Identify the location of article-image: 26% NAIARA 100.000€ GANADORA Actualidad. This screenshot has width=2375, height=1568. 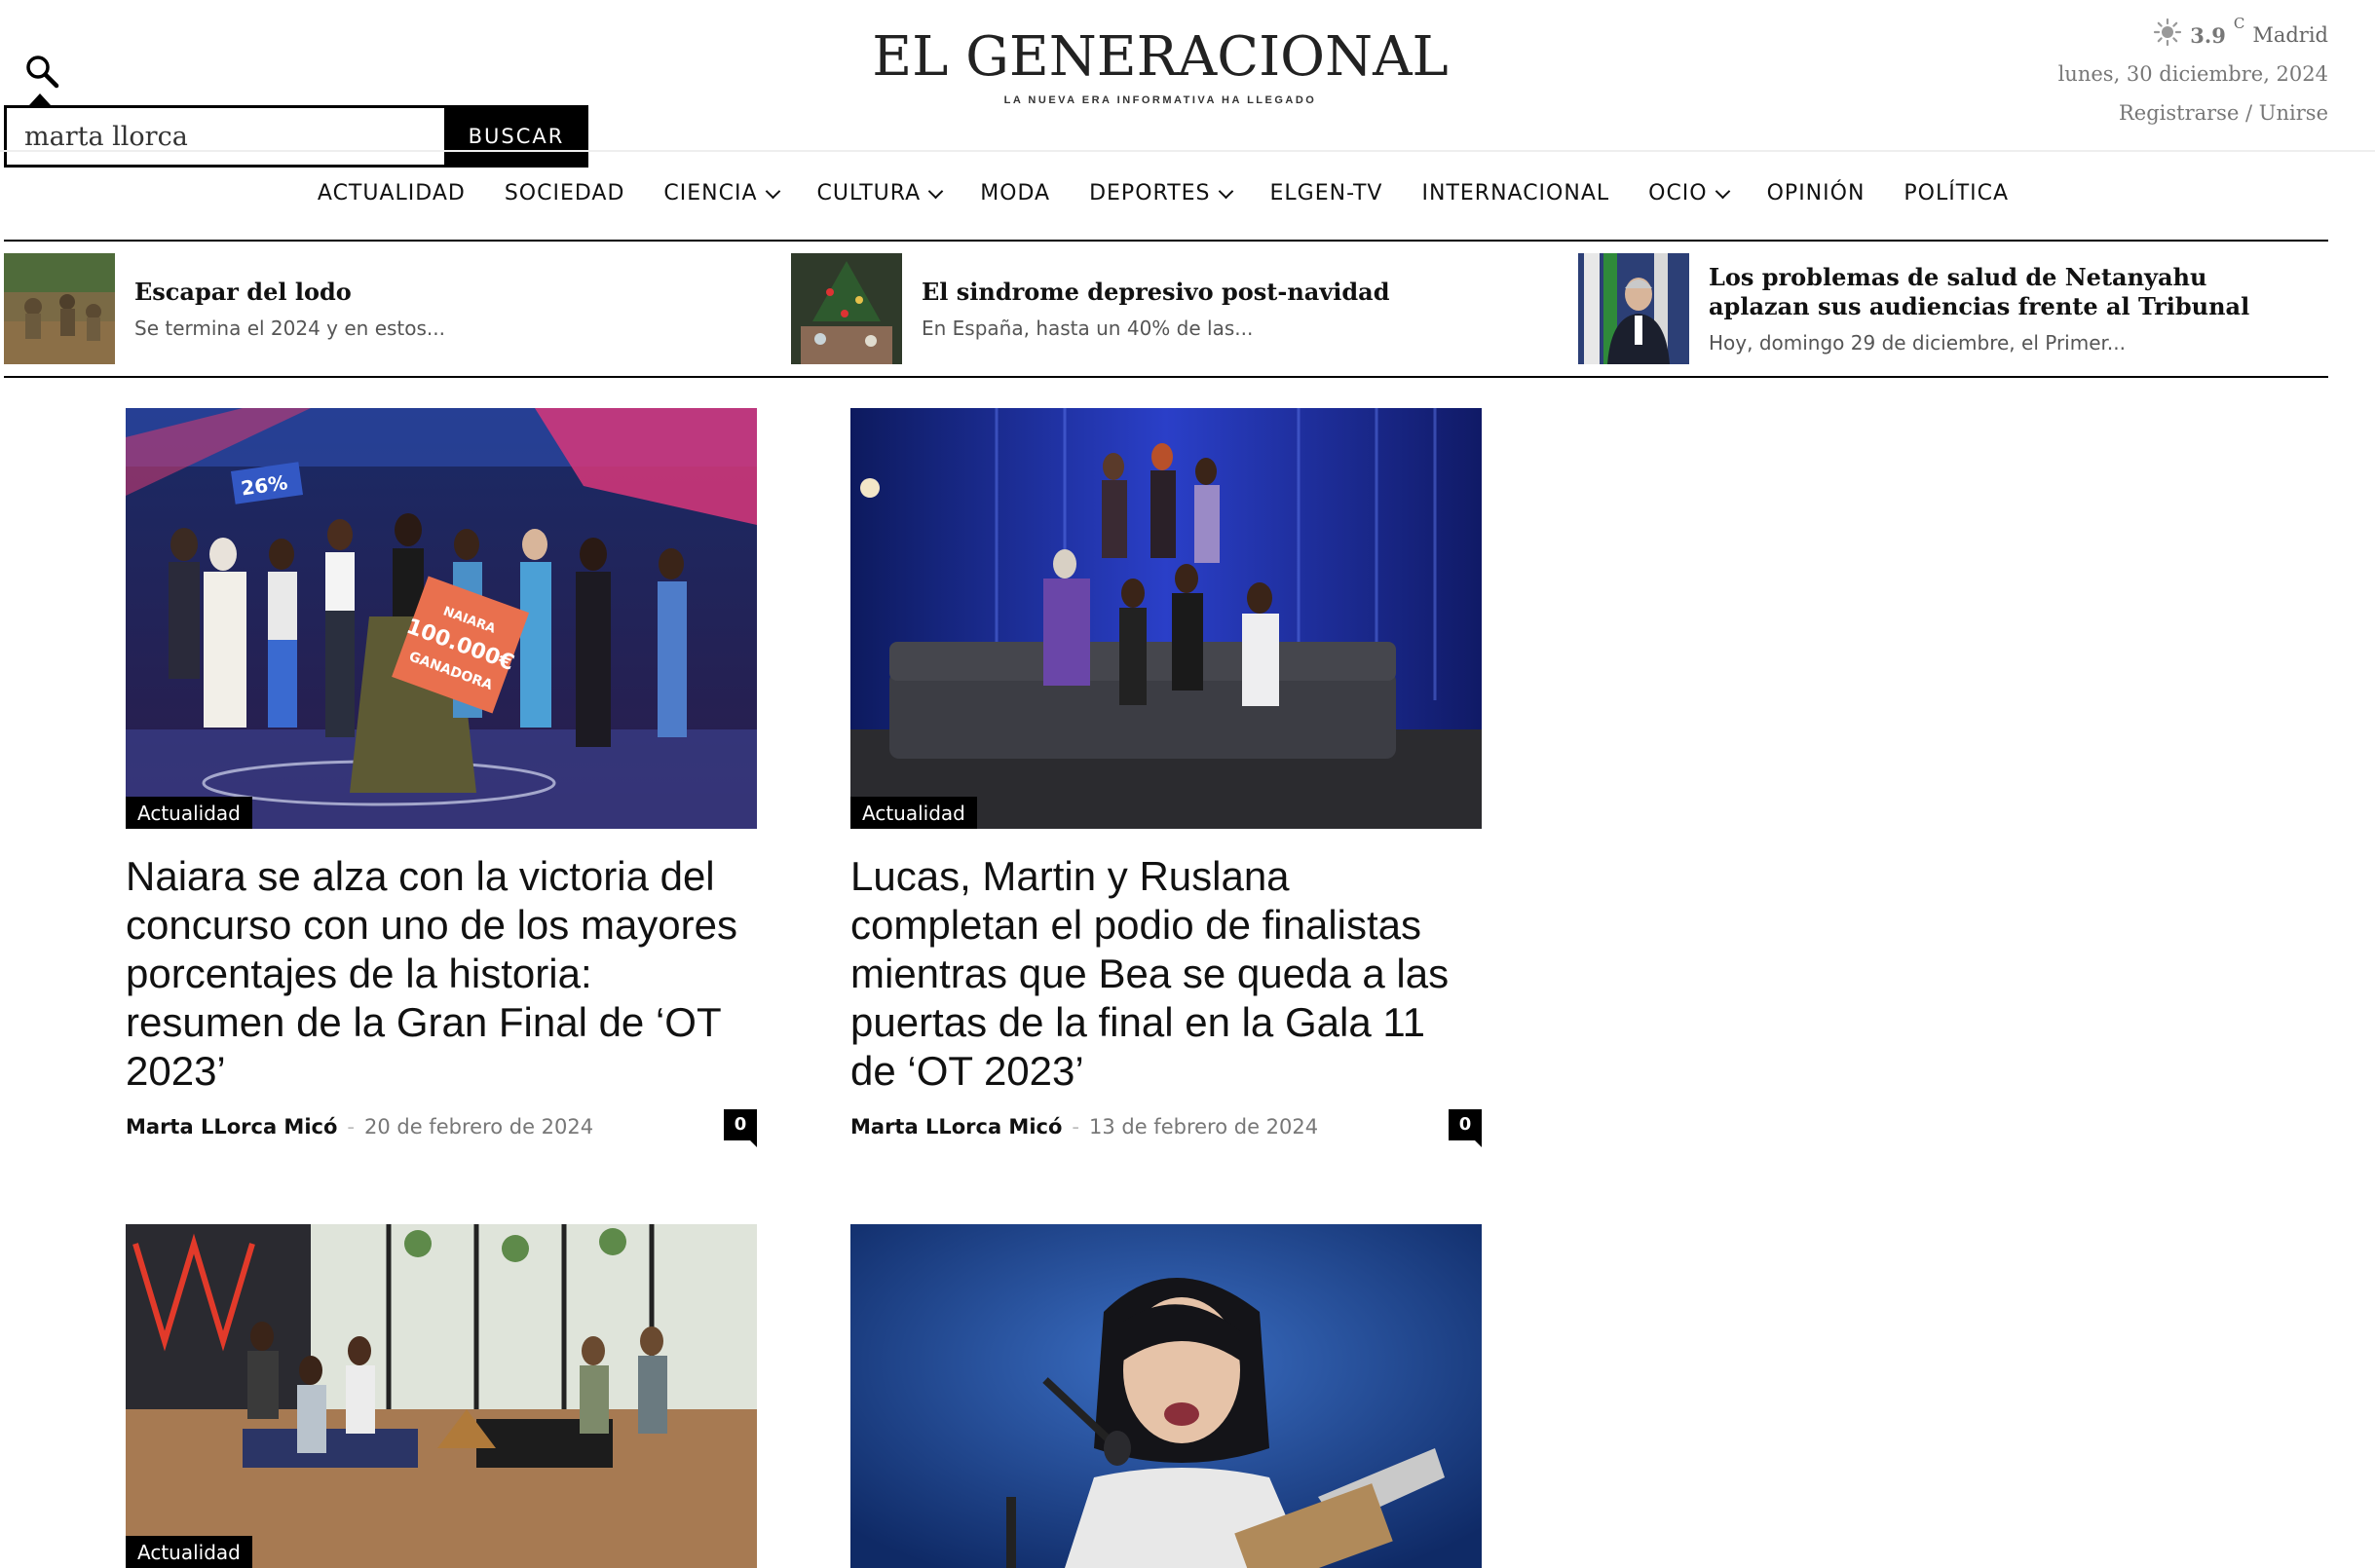
(441, 618).